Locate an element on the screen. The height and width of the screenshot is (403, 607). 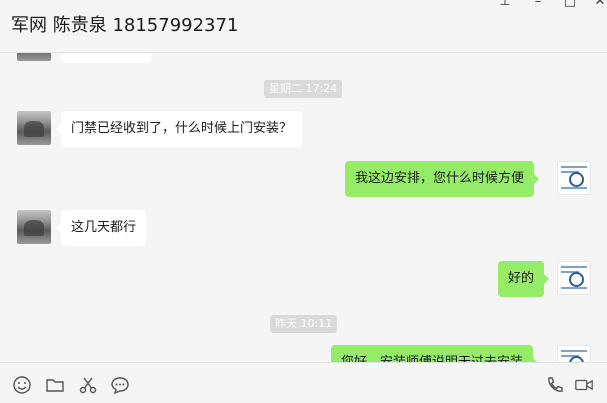
time-label: 星期二 17:24 is located at coordinates (303, 89).